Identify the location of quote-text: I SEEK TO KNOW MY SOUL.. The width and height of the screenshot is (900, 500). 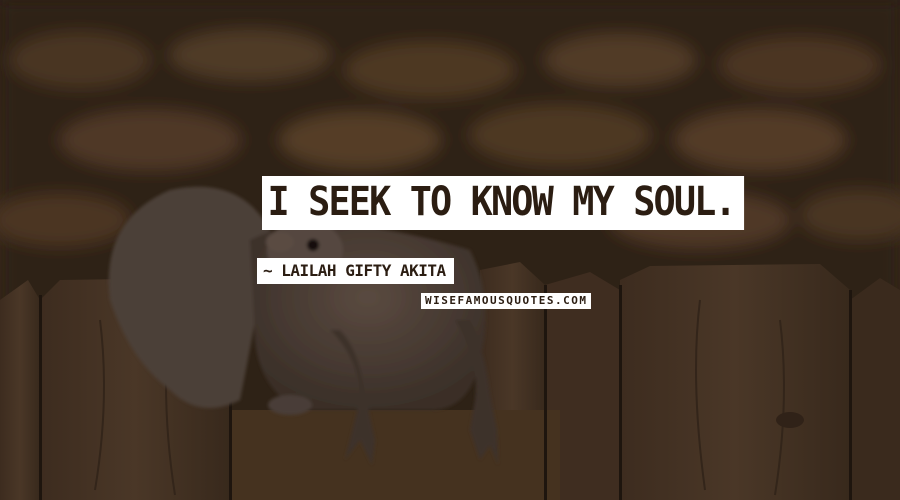
(503, 203).